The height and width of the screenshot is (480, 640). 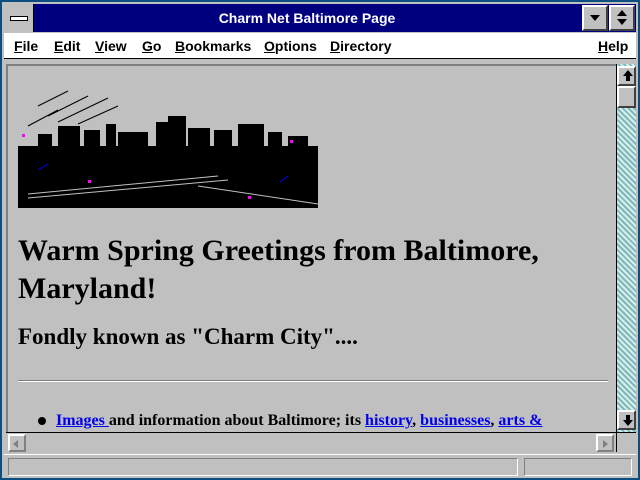 What do you see at coordinates (311, 442) in the screenshot?
I see `horizontal-scrollbar` at bounding box center [311, 442].